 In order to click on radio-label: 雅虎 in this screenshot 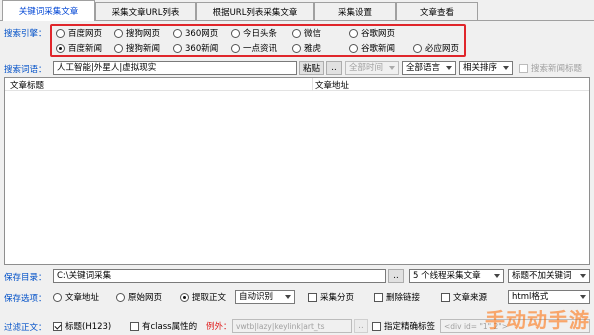, I will do `click(313, 49)`.